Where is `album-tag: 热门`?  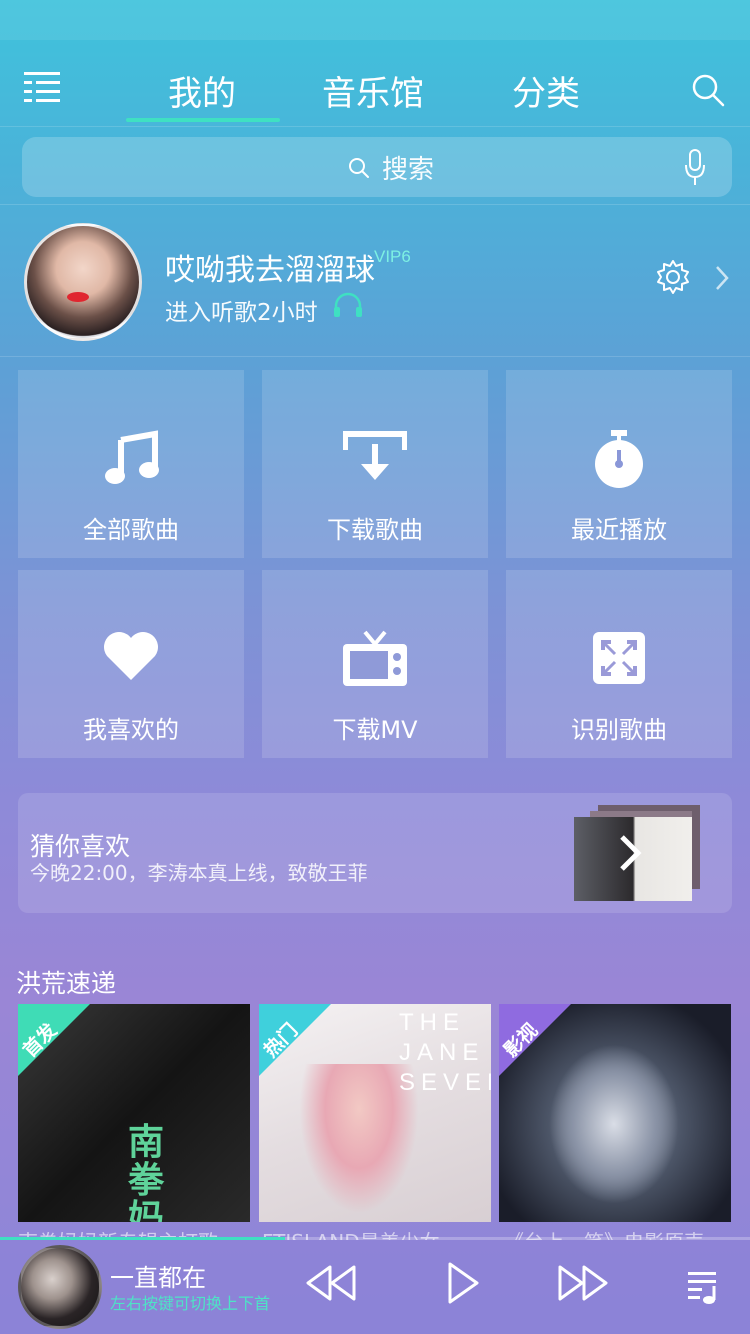
album-tag: 热门 is located at coordinates (295, 1040).